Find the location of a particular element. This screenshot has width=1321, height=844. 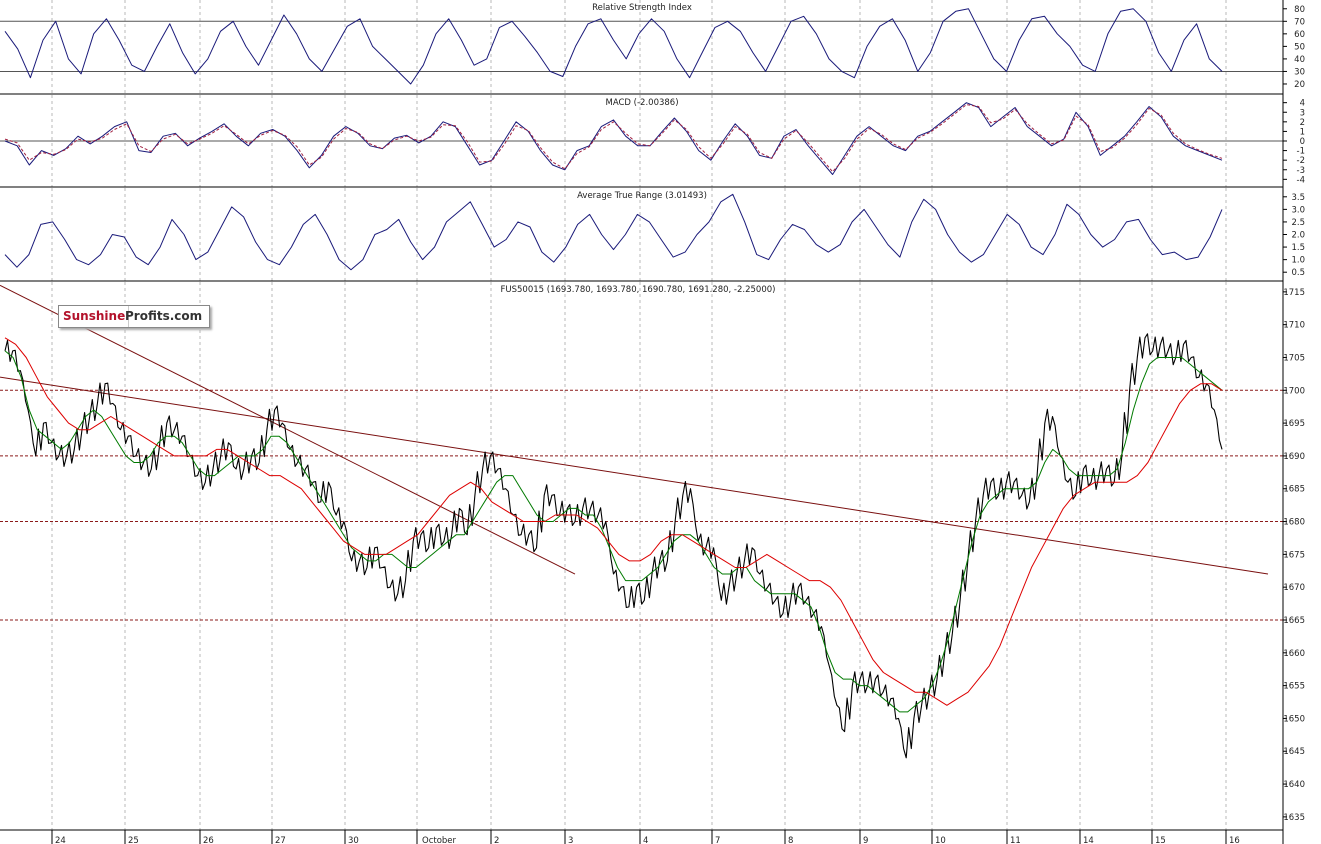

ytick-label: 3.5 is located at coordinates (1298, 198).